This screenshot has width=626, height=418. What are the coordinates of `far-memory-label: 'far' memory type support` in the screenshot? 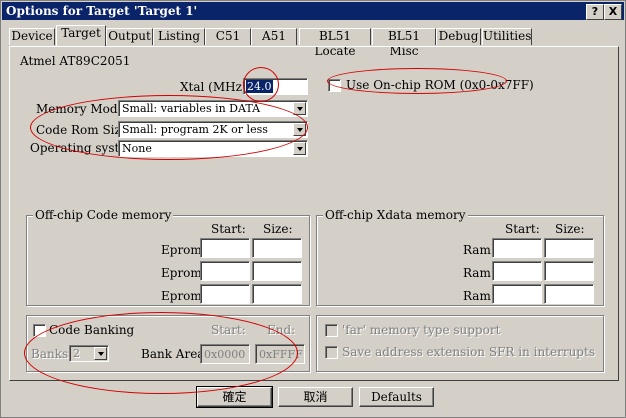 It's located at (421, 330).